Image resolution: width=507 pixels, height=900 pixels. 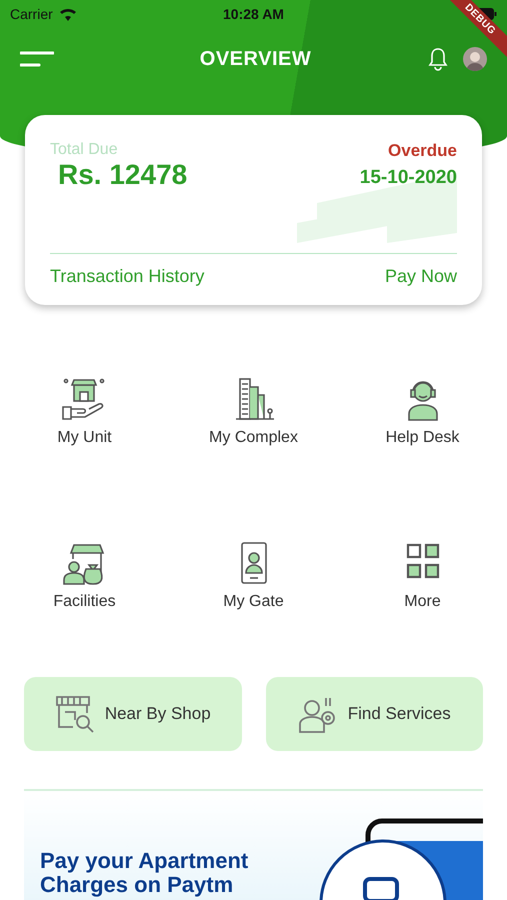 I want to click on menu-tile: My Unit, so click(x=84, y=412).